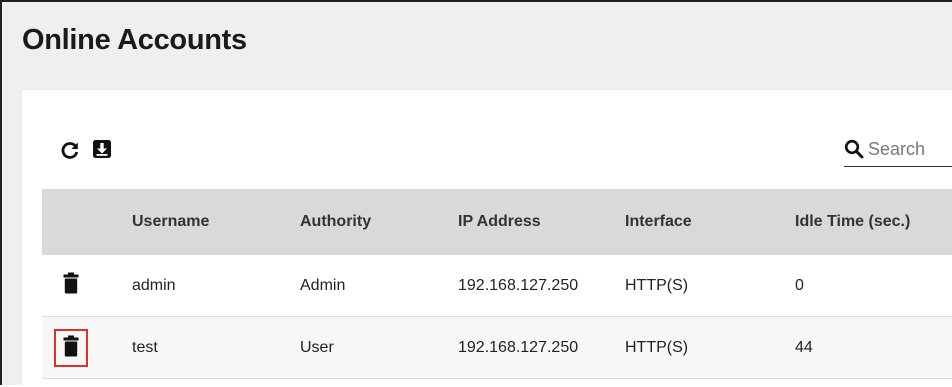 The width and height of the screenshot is (952, 387). I want to click on search-box, so click(898, 149).